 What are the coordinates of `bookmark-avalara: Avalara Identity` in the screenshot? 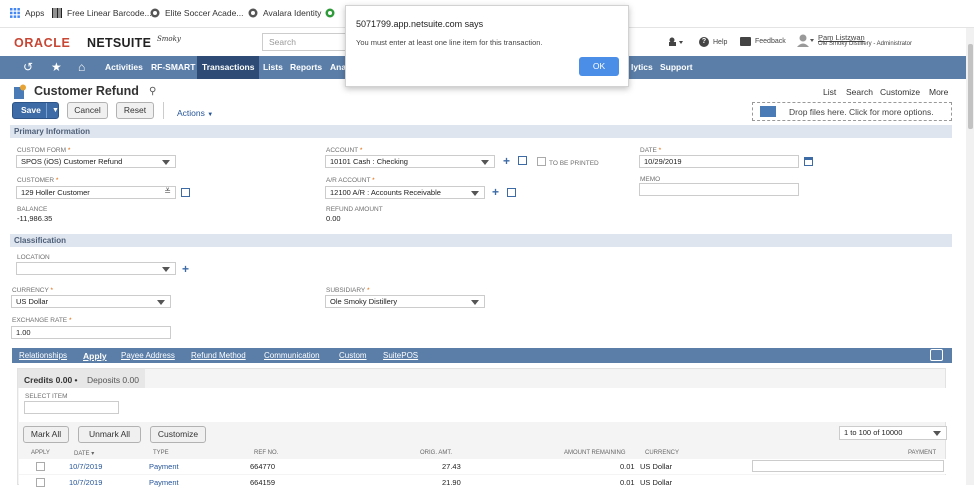 It's located at (284, 13).